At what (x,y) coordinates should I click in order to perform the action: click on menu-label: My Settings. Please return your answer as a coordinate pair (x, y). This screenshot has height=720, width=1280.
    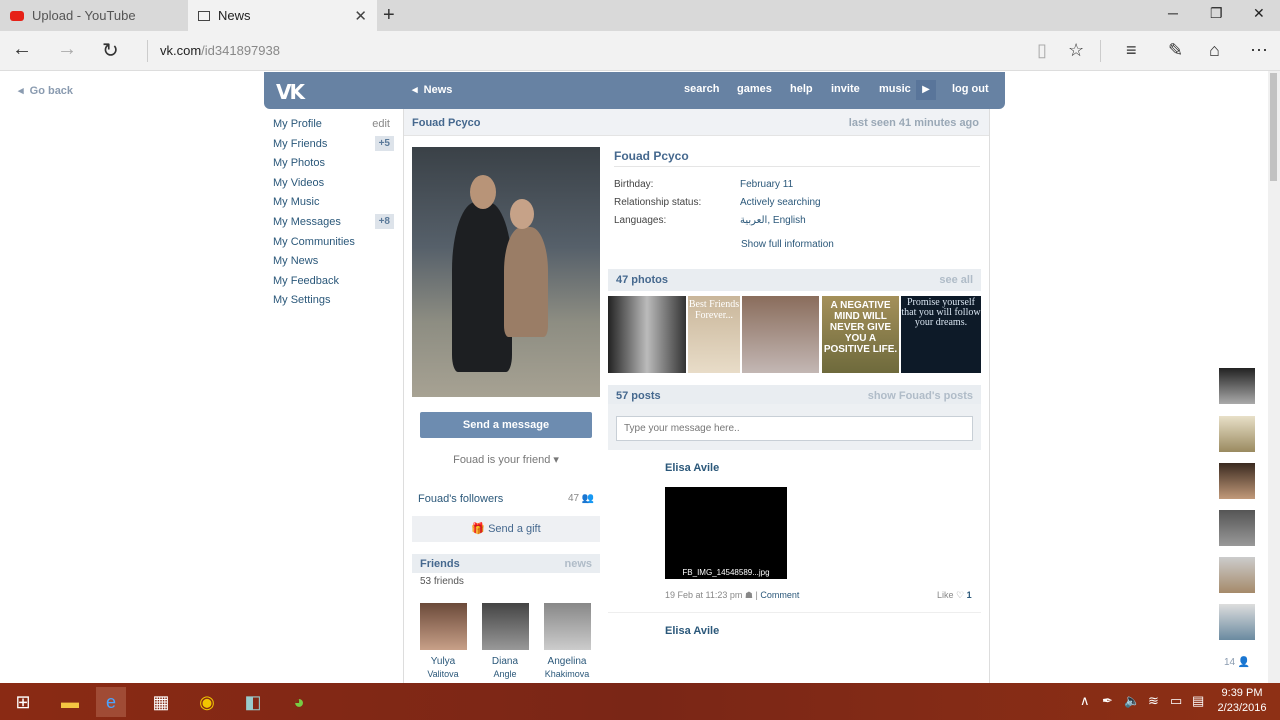
    Looking at the image, I should click on (302, 300).